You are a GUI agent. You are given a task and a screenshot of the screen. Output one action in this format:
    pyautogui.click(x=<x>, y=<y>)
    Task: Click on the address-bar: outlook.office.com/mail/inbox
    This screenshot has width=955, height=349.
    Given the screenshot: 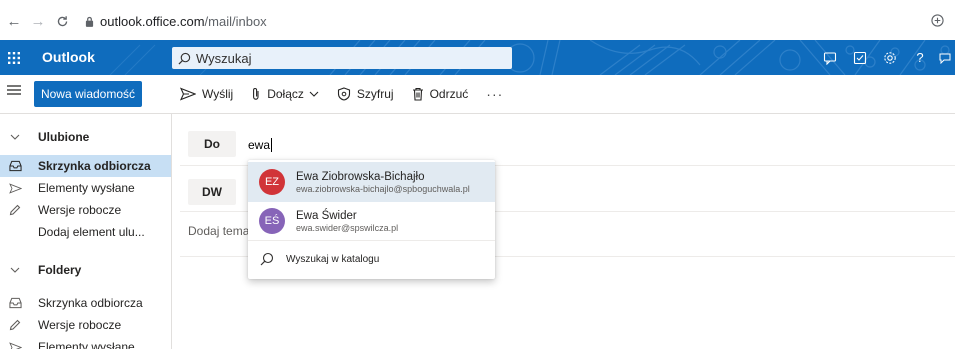 What is the action you would take?
    pyautogui.click(x=183, y=21)
    